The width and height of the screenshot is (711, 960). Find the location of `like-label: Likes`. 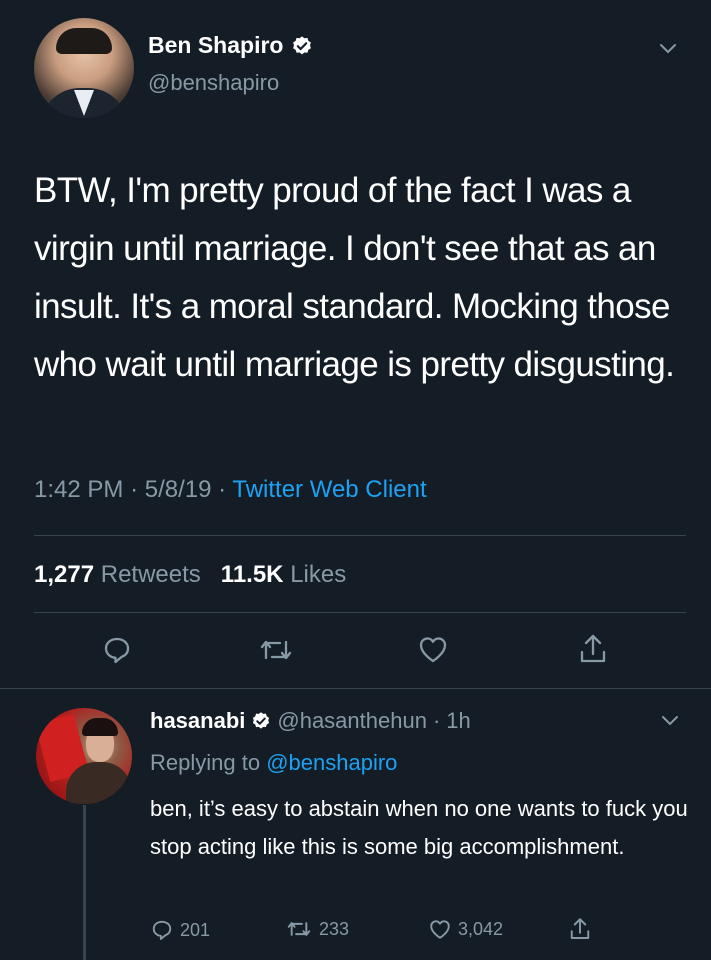

like-label: Likes is located at coordinates (318, 574).